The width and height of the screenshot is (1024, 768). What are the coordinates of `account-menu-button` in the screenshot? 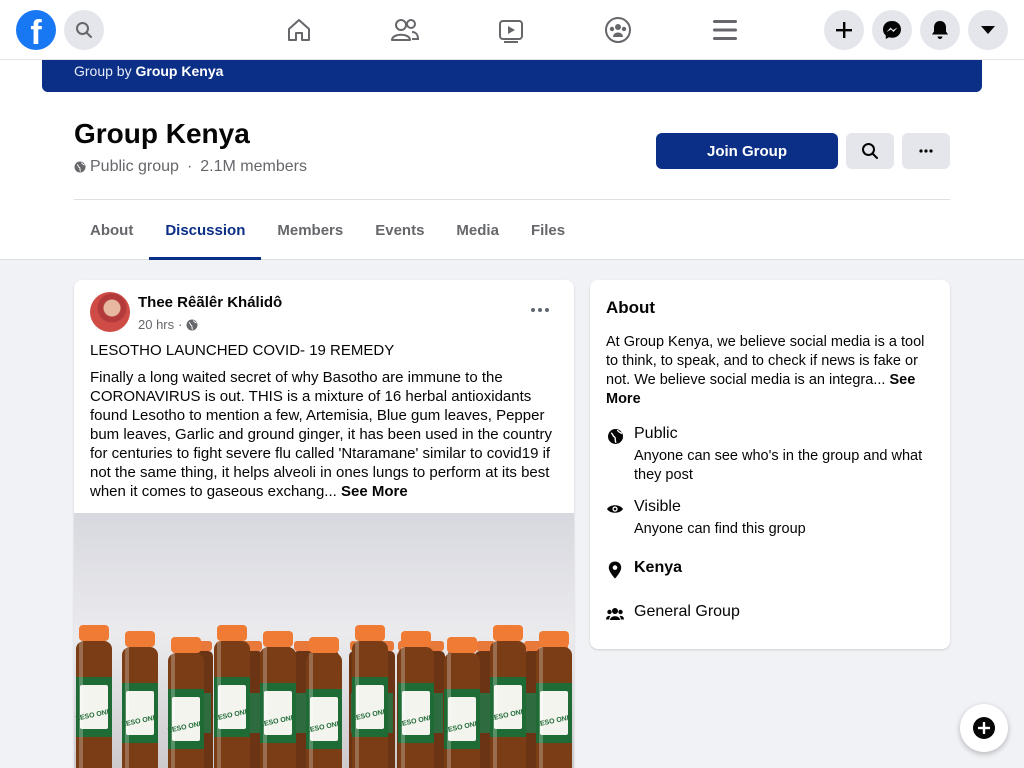 It's located at (988, 30).